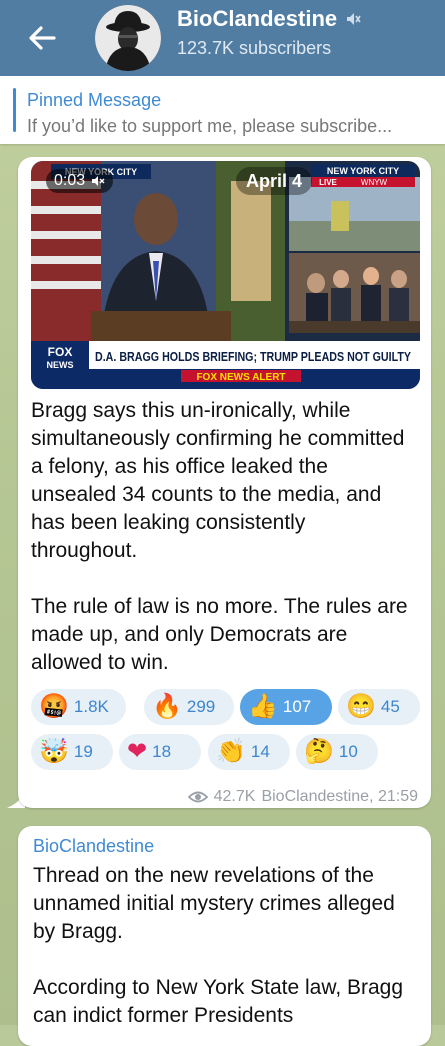 Image resolution: width=445 pixels, height=1046 pixels. Describe the element at coordinates (70, 180) in the screenshot. I see `video-duration-text: 0:03` at that location.